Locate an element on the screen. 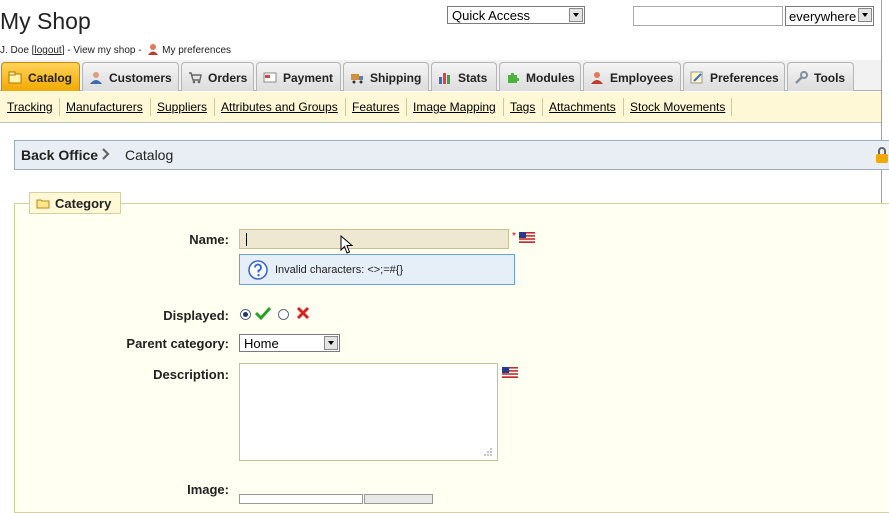  stats-icon is located at coordinates (444, 78).